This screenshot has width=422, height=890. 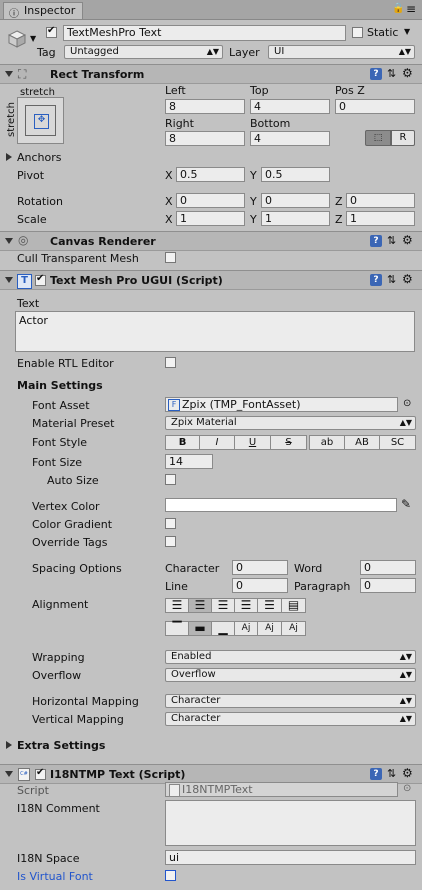 What do you see at coordinates (252, 442) in the screenshot?
I see `style-underline-button: U` at bounding box center [252, 442].